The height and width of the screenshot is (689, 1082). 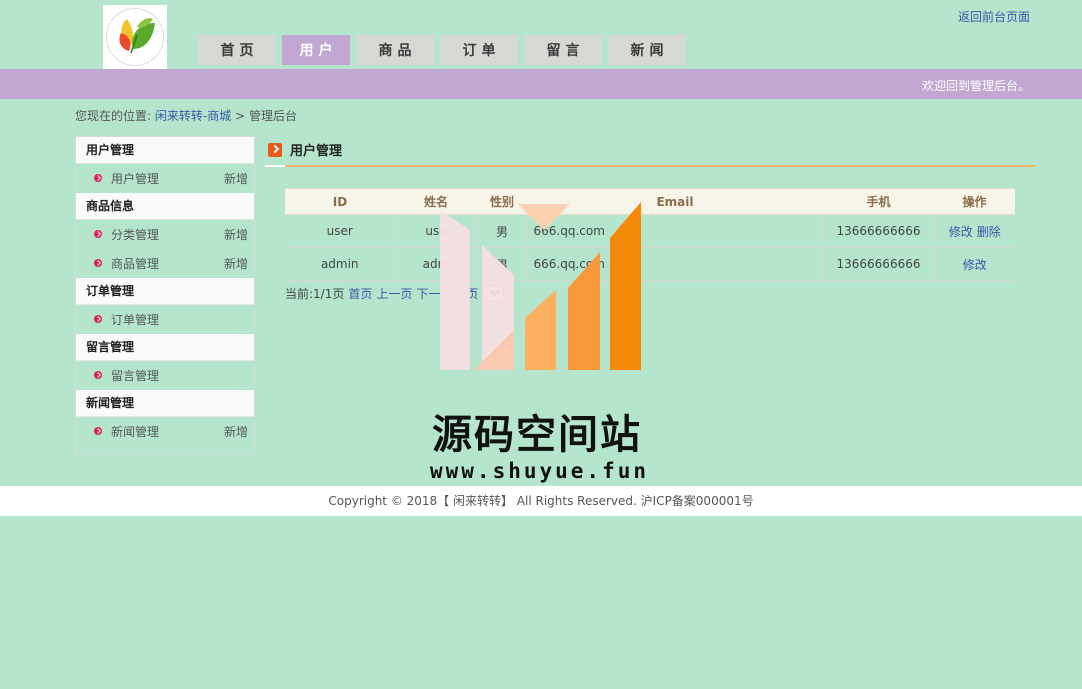 I want to click on sidebar-group-orders: 订单管理, so click(x=165, y=291).